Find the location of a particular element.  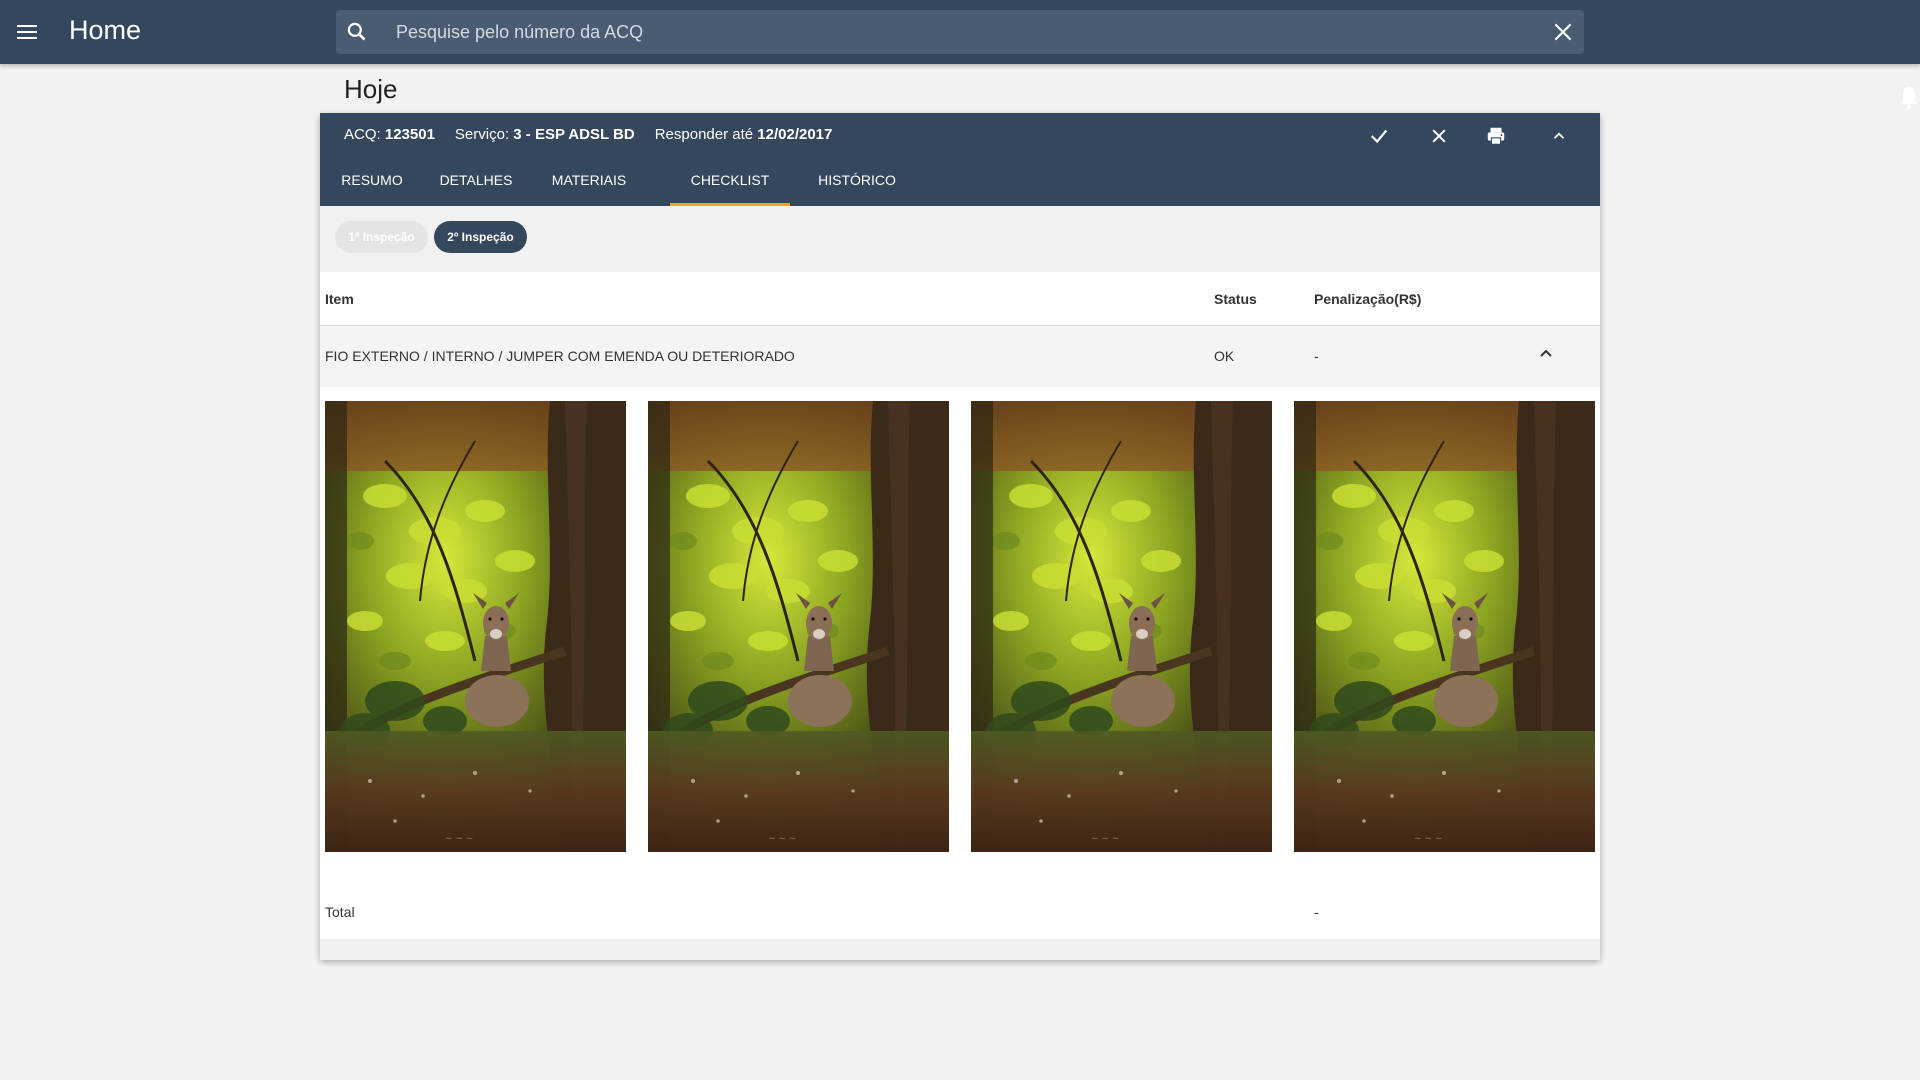

inspection-chip-2: 2º Inspeção is located at coordinates (480, 237).